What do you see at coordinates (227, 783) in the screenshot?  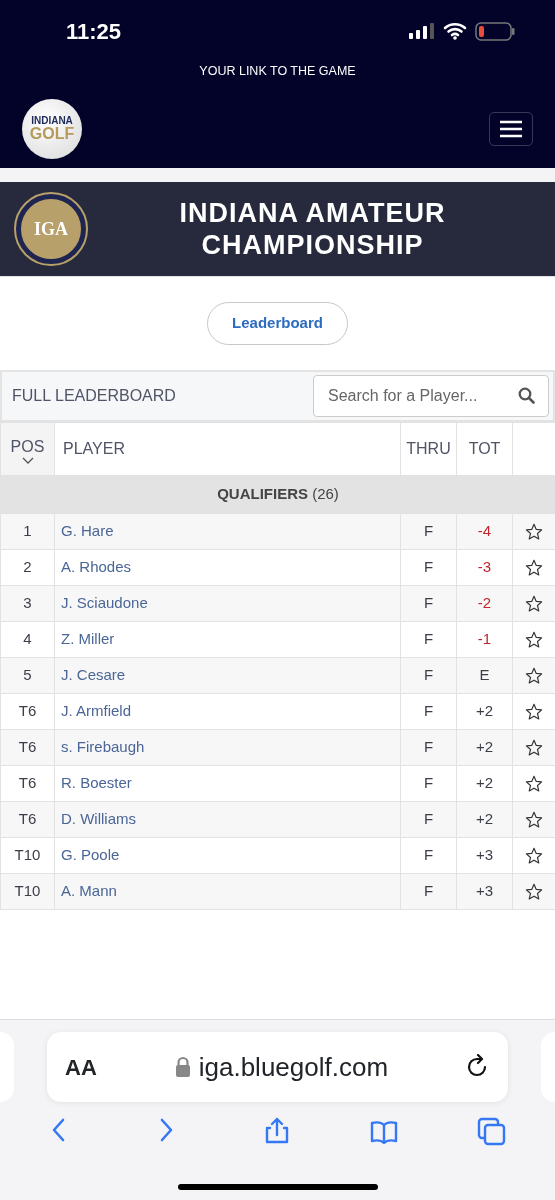 I see `player-link: R. Boester` at bounding box center [227, 783].